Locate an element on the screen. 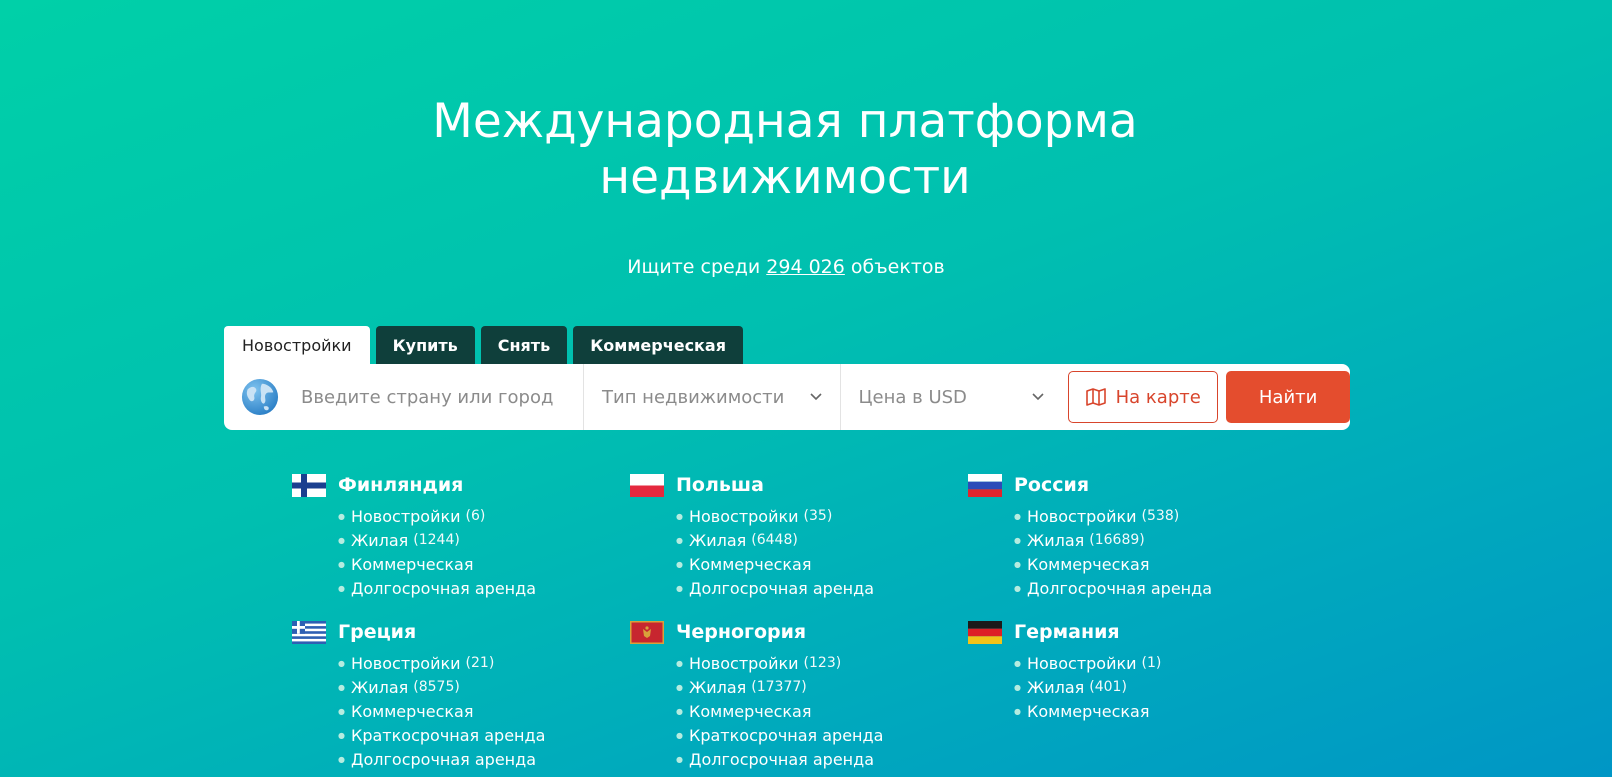 The image size is (1612, 777). city-search-input is located at coordinates (441, 397).